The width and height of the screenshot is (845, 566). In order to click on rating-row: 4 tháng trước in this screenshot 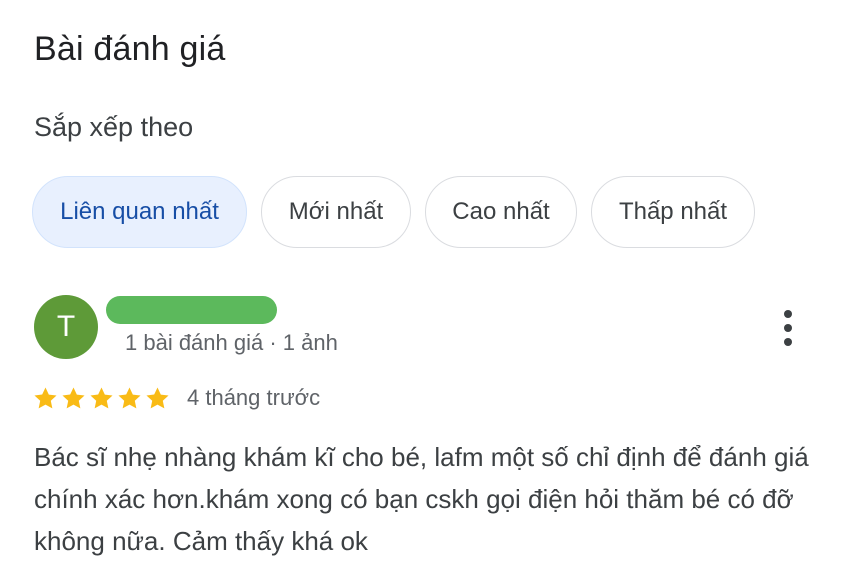, I will do `click(176, 398)`.